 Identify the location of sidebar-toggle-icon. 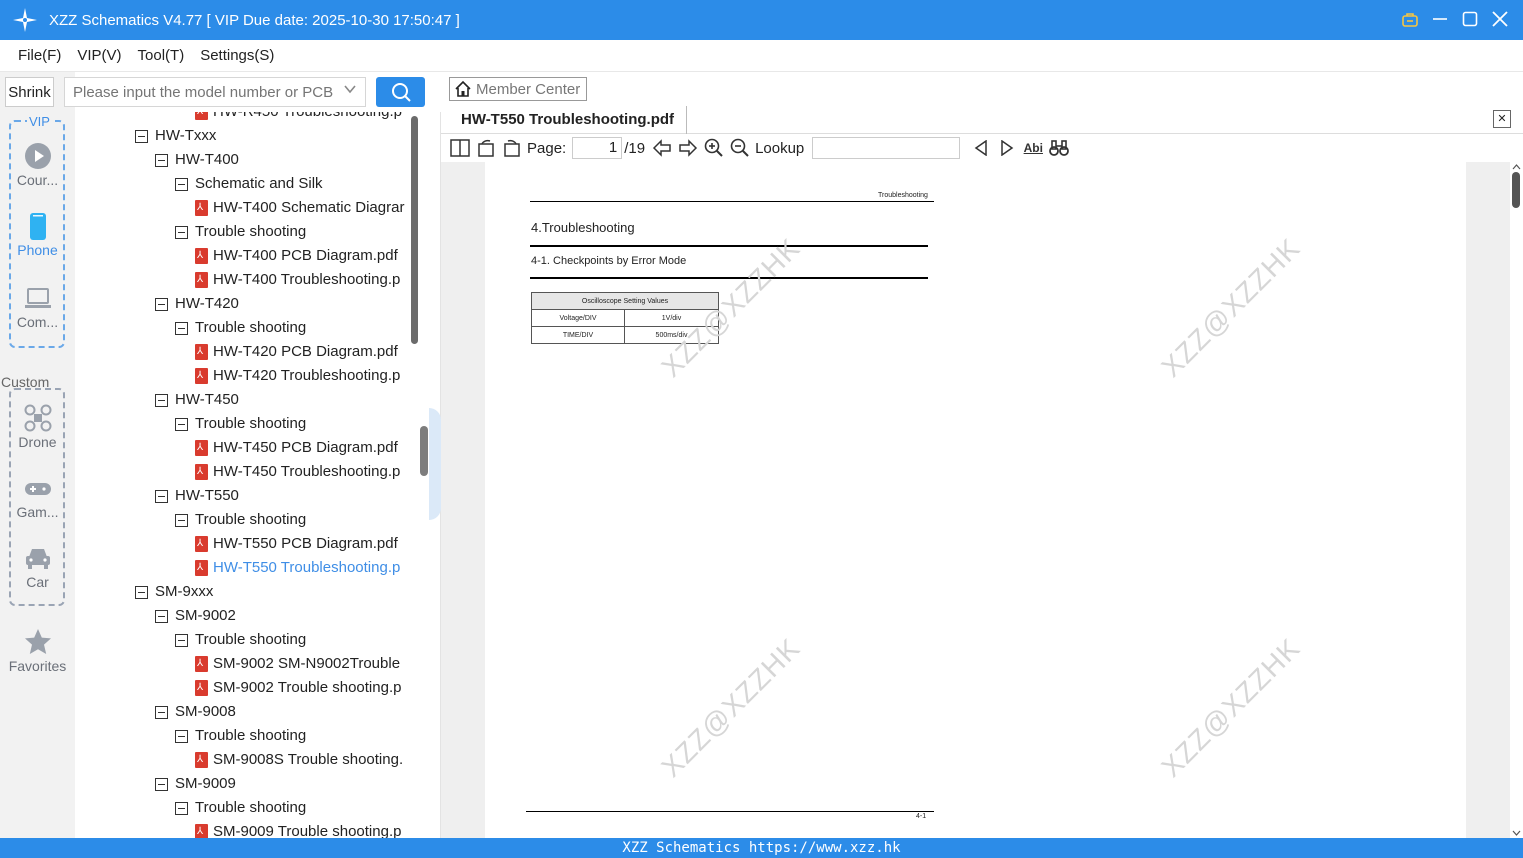
(460, 148).